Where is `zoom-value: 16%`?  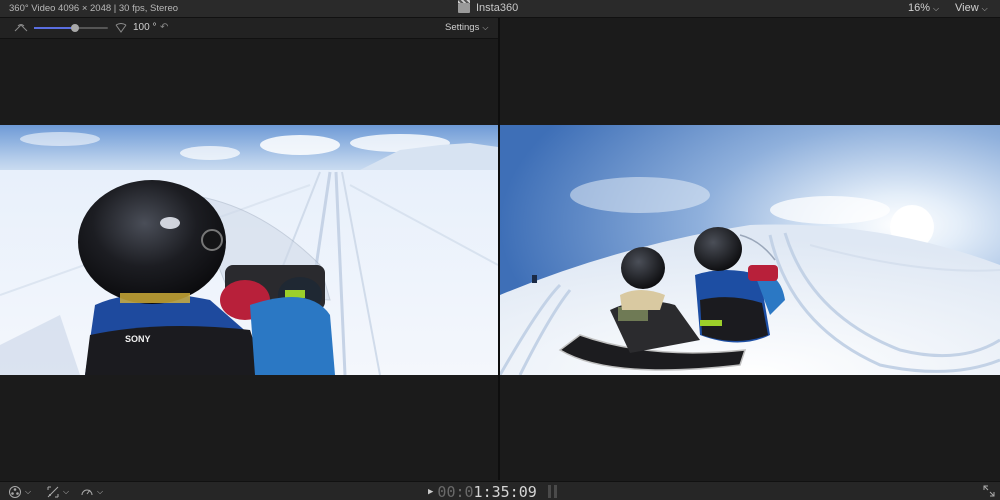
zoom-value: 16% is located at coordinates (919, 8).